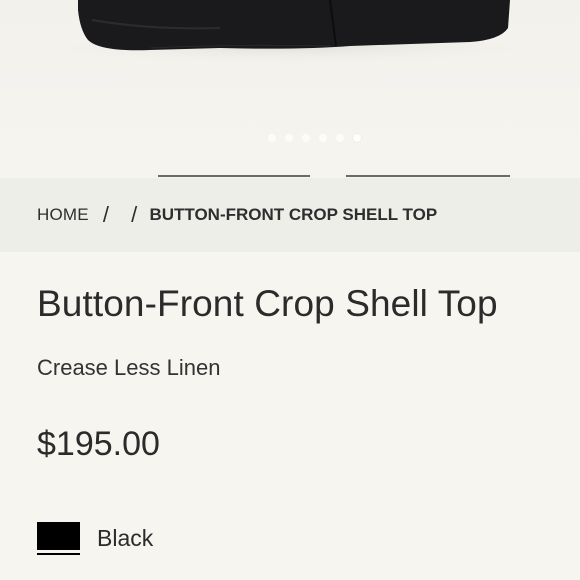  What do you see at coordinates (293, 214) in the screenshot?
I see `breadcrumb-current: BUTTON-FRONT CROP SHELL TOP` at bounding box center [293, 214].